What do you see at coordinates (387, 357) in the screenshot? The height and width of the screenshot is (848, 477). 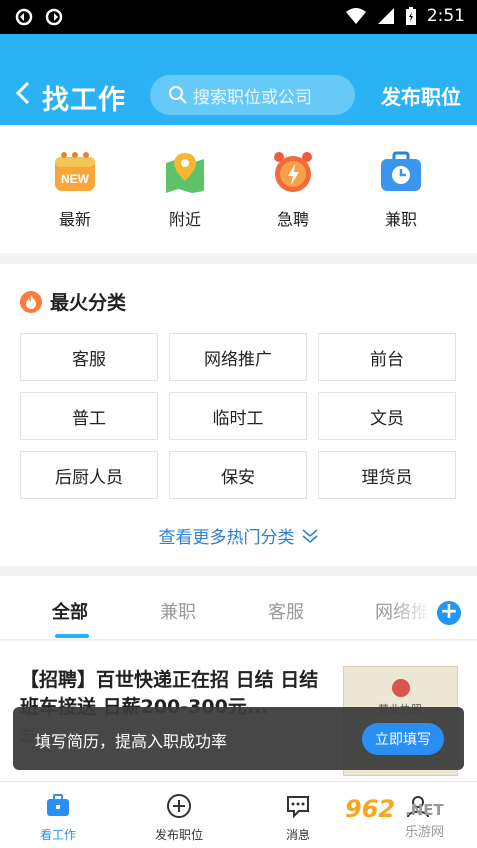 I see `category-item: 前台` at bounding box center [387, 357].